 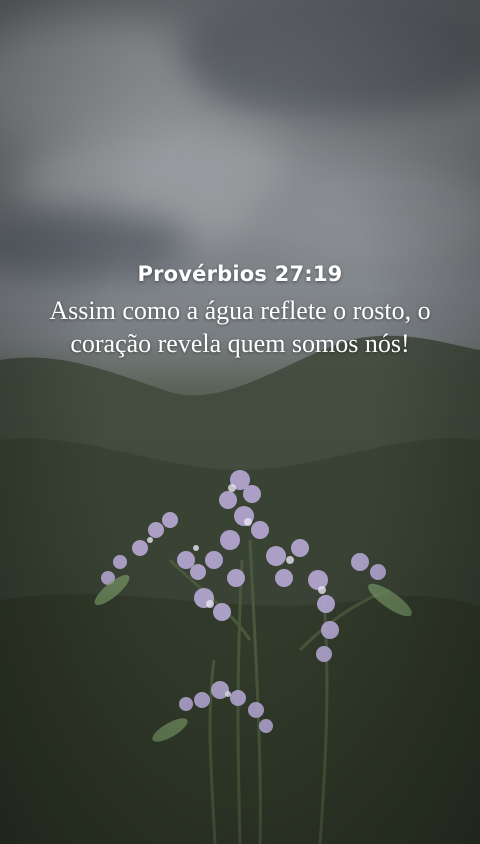 What do you see at coordinates (240, 274) in the screenshot?
I see `verse-reference: Provérbios 27:19` at bounding box center [240, 274].